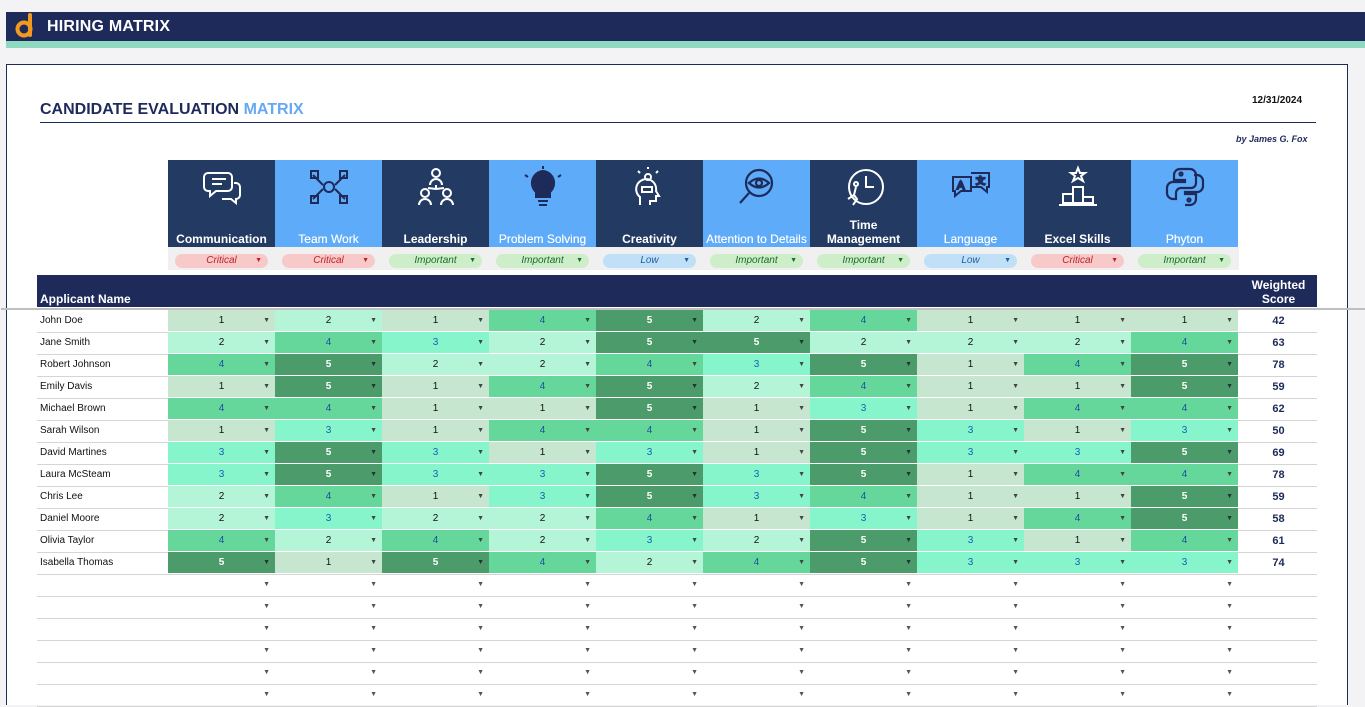  I want to click on applicant-name: David Martines, so click(104, 453).